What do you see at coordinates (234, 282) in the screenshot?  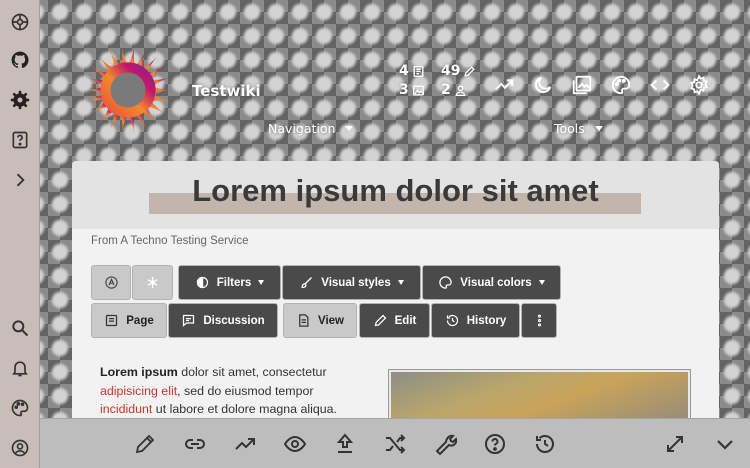 I see `filters-label: Filters` at bounding box center [234, 282].